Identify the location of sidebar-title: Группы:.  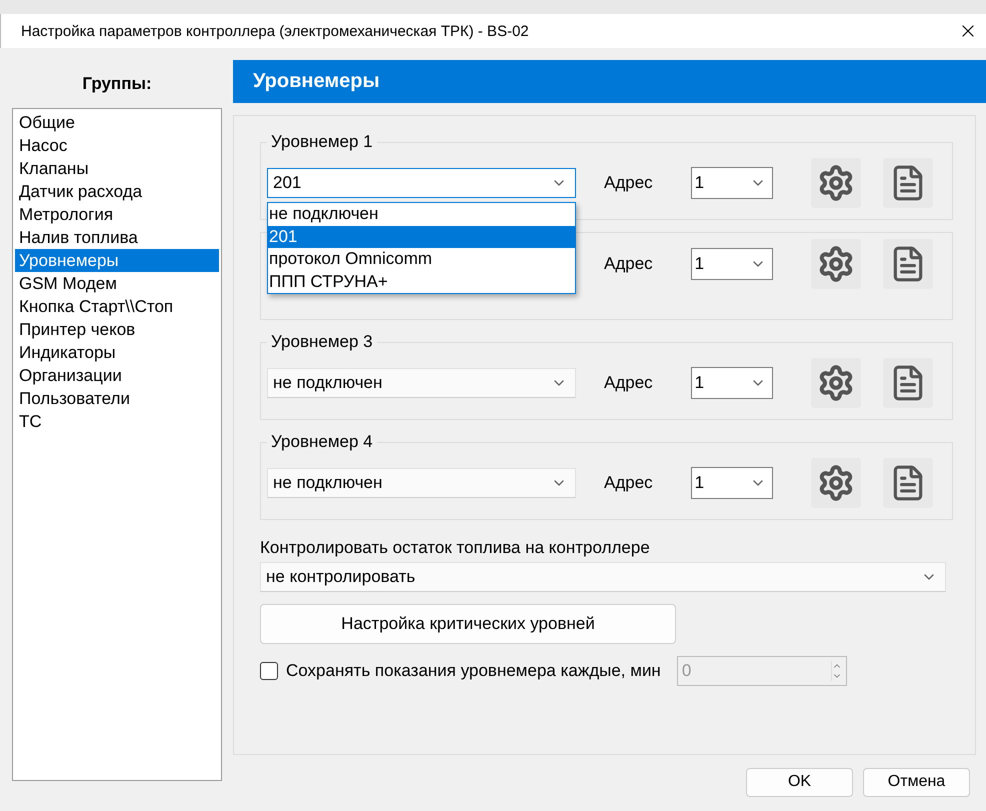
(117, 84).